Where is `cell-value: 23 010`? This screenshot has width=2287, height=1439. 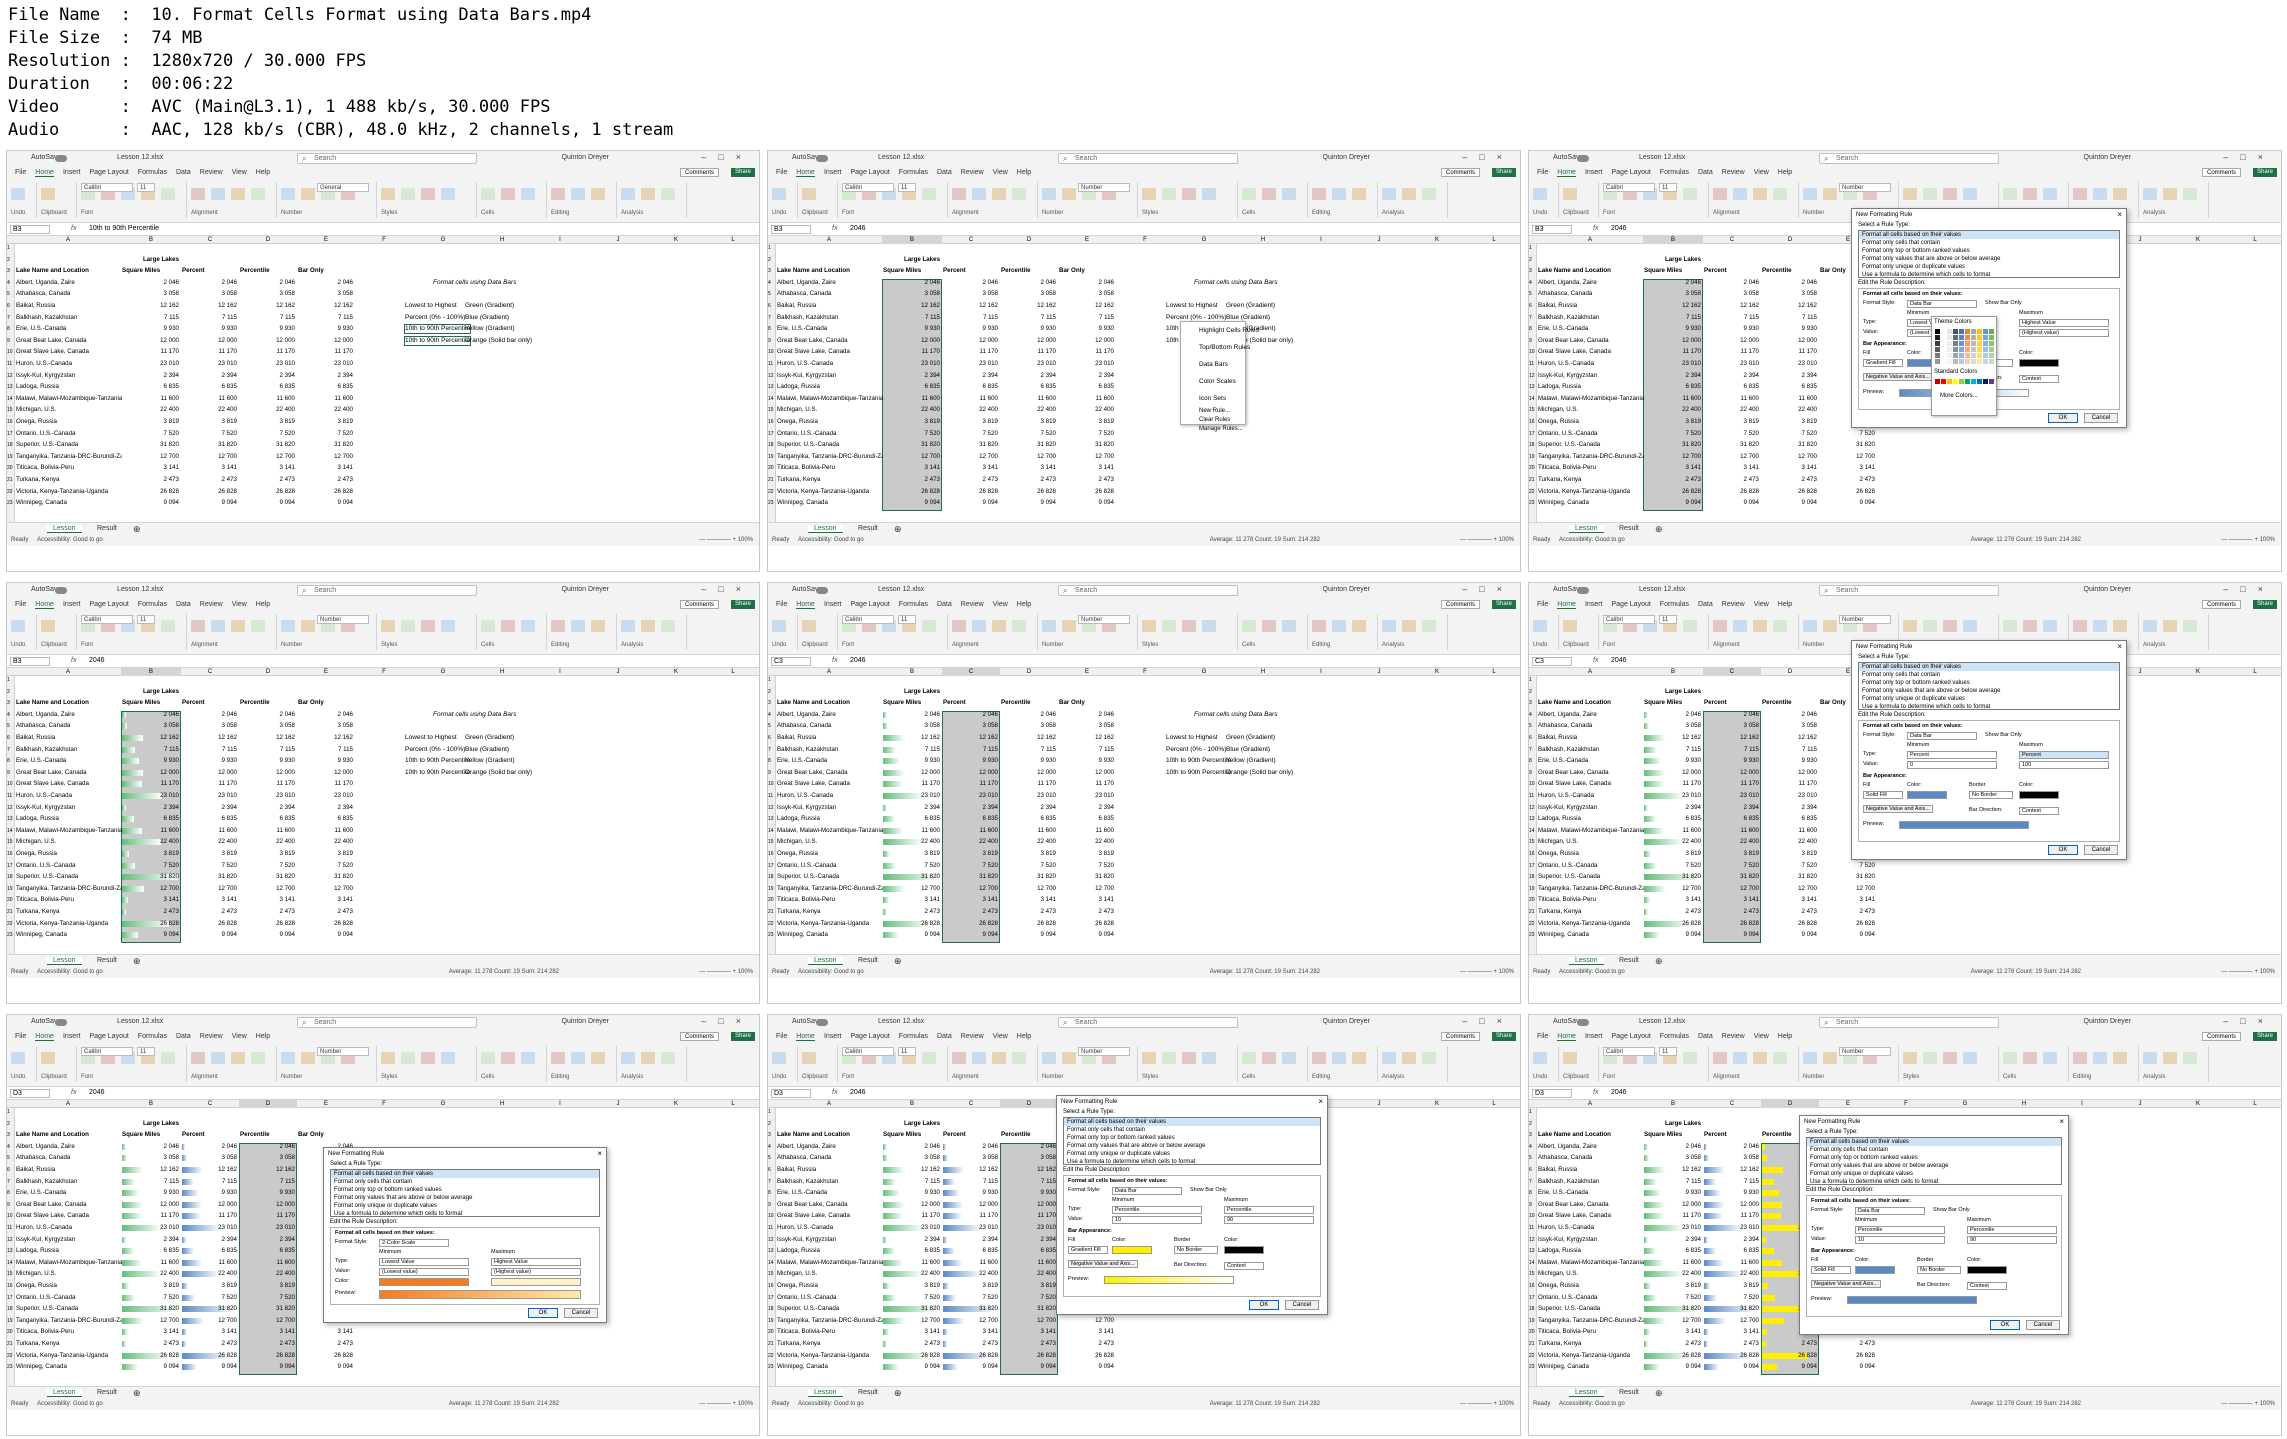
cell-value: 23 010 is located at coordinates (267, 364).